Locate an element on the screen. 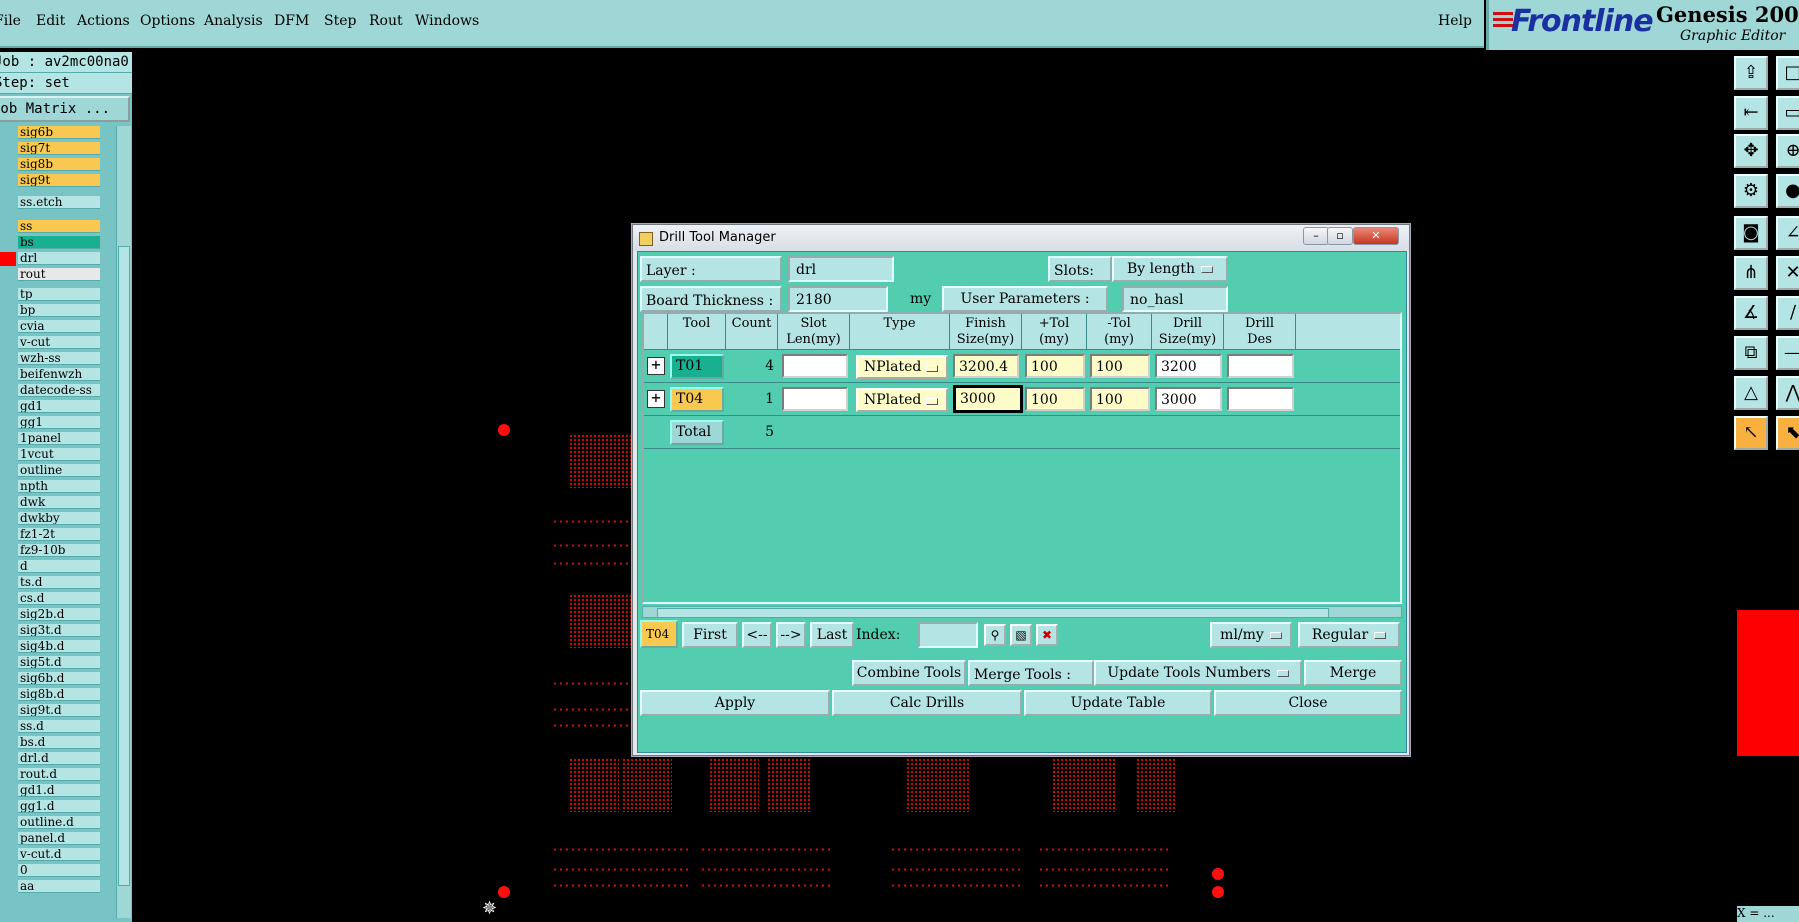 The height and width of the screenshot is (922, 1799). layer-item: gd1 is located at coordinates (52, 407).